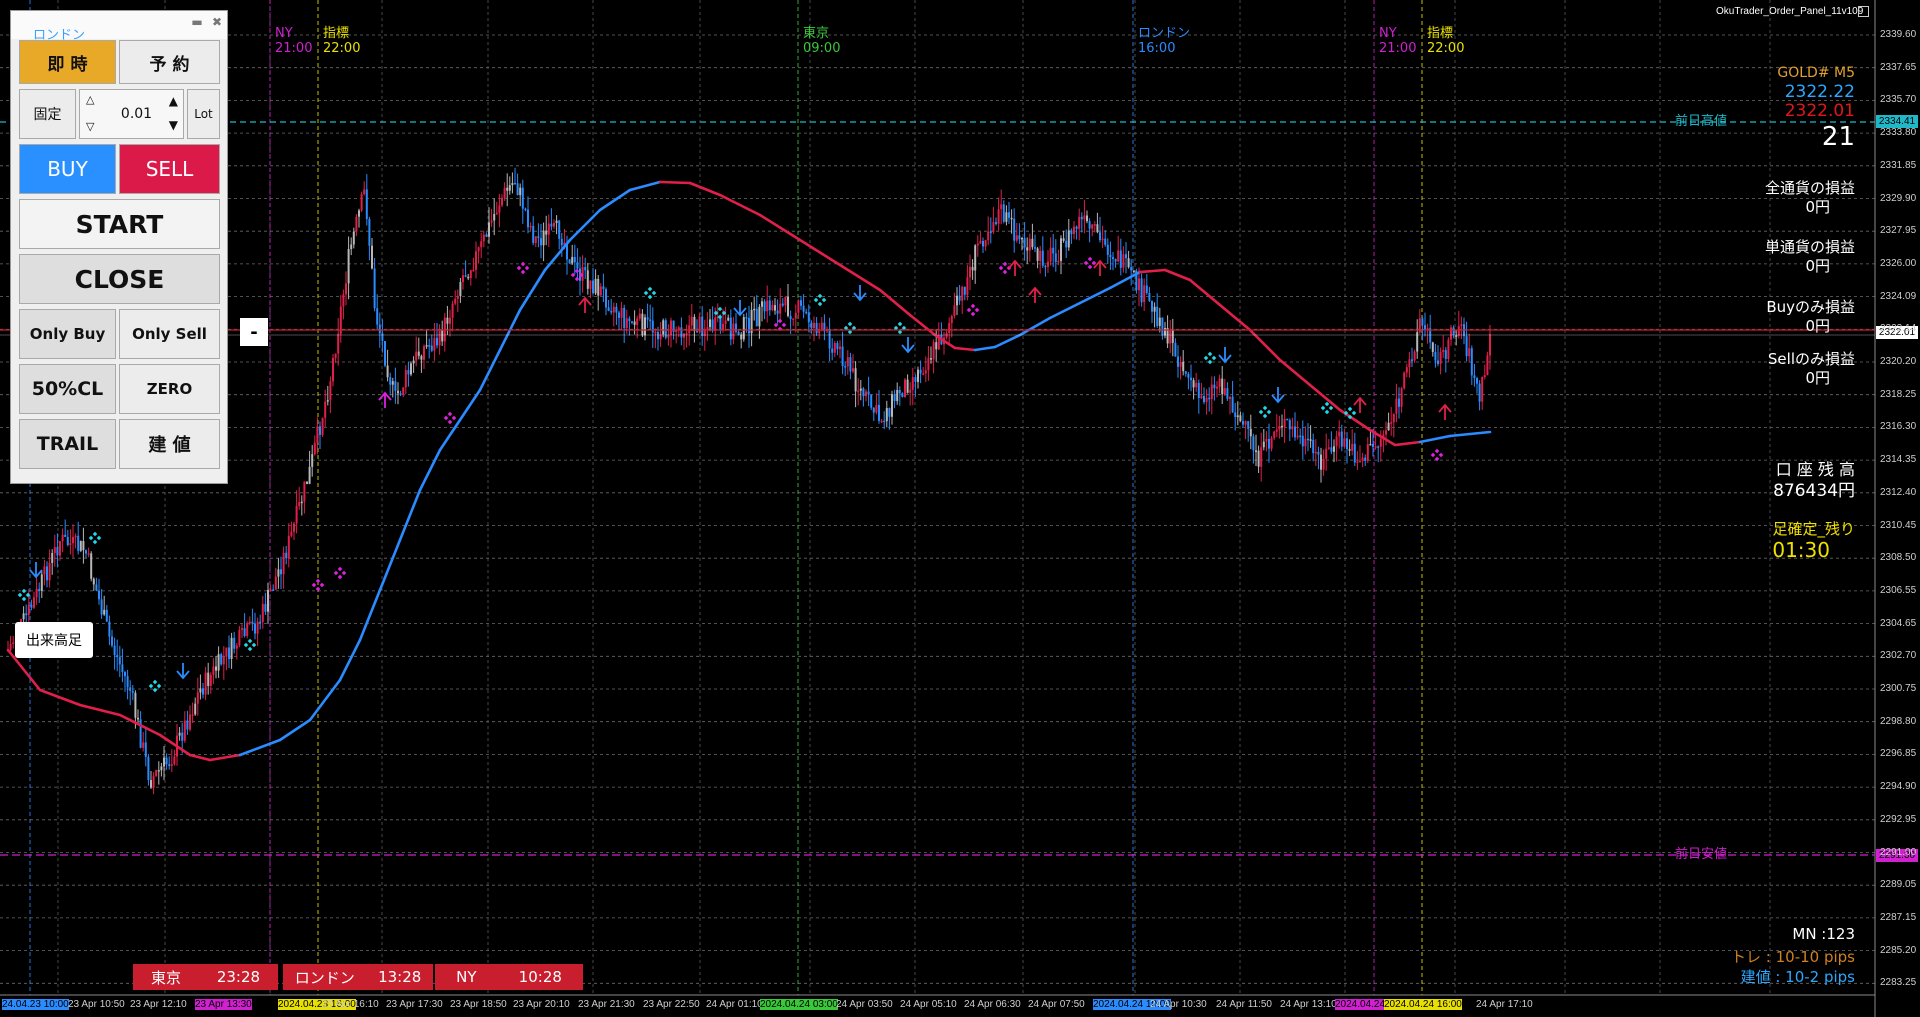 The height and width of the screenshot is (1017, 1920). I want to click on reserve-order-button: 予 約, so click(169, 62).